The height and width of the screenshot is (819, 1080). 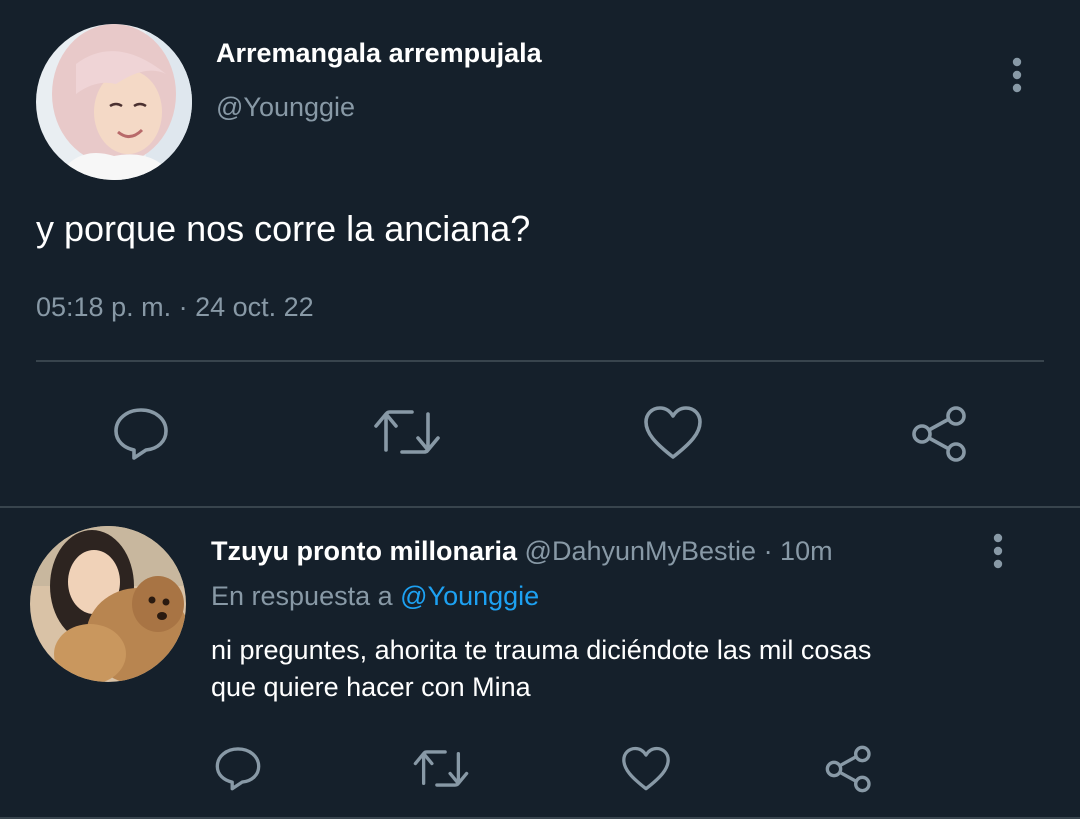 What do you see at coordinates (175, 307) in the screenshot?
I see `timestamp: 05:18 p. m. · 24 oct. 22` at bounding box center [175, 307].